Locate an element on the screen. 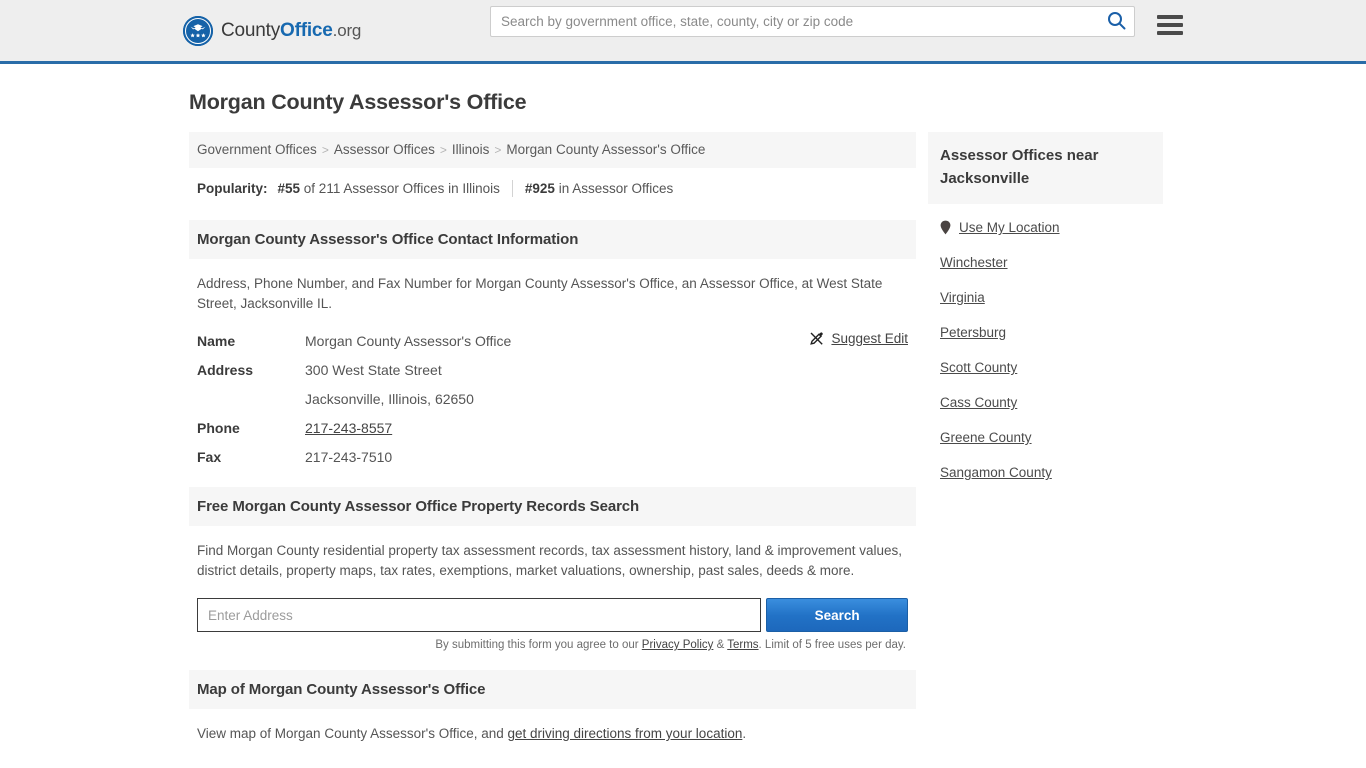  search-submit-button is located at coordinates (1116, 21).